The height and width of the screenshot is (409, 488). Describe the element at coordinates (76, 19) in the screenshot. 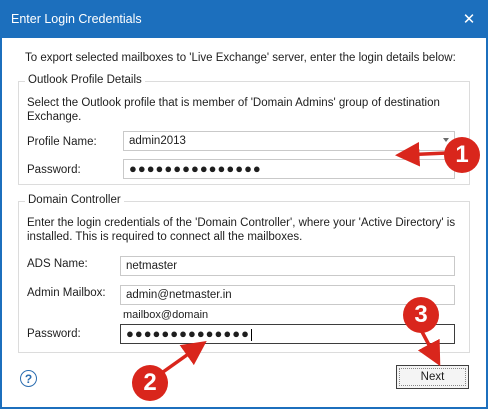

I see `dialog-title: Enter Login Credentials` at that location.